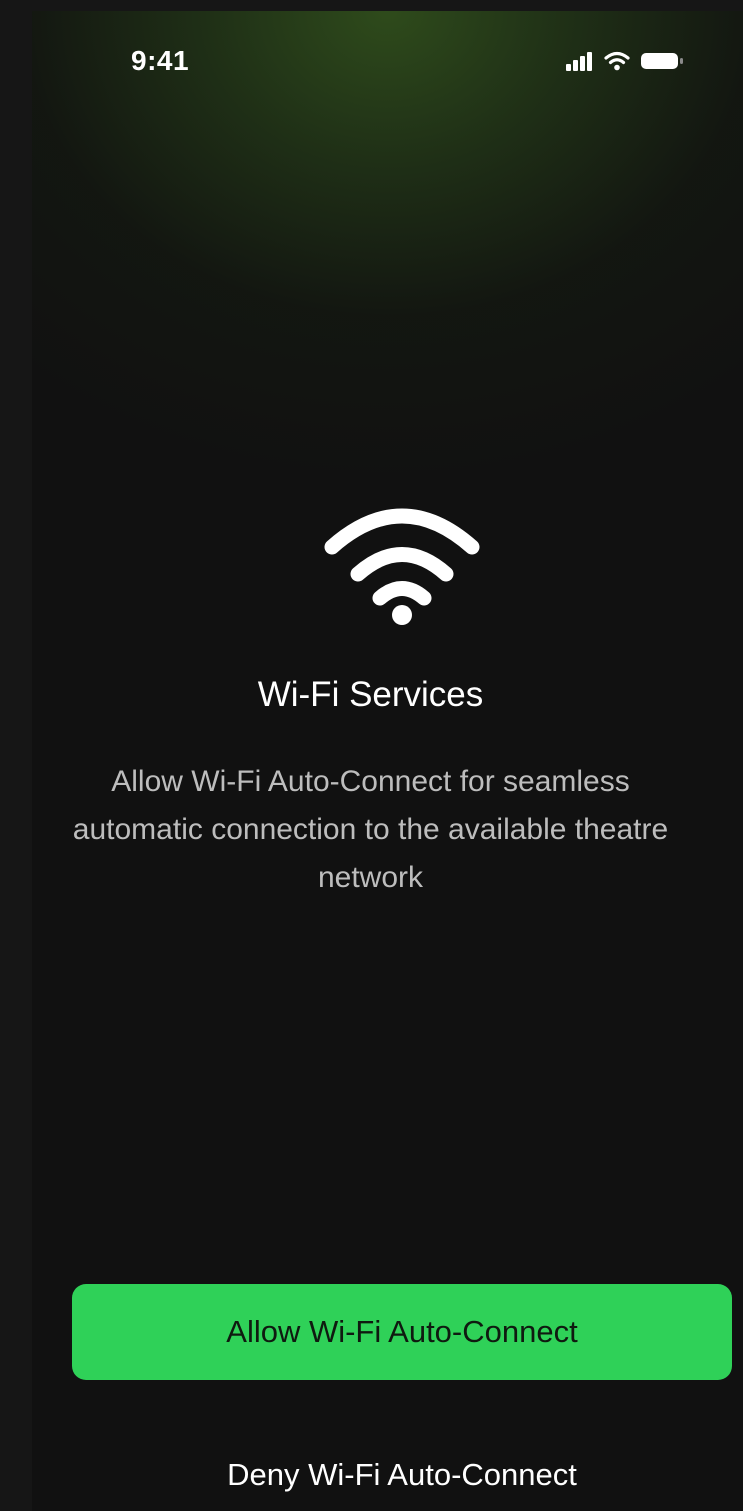 This screenshot has height=1511, width=743. I want to click on cellular-signal-icon, so click(580, 63).